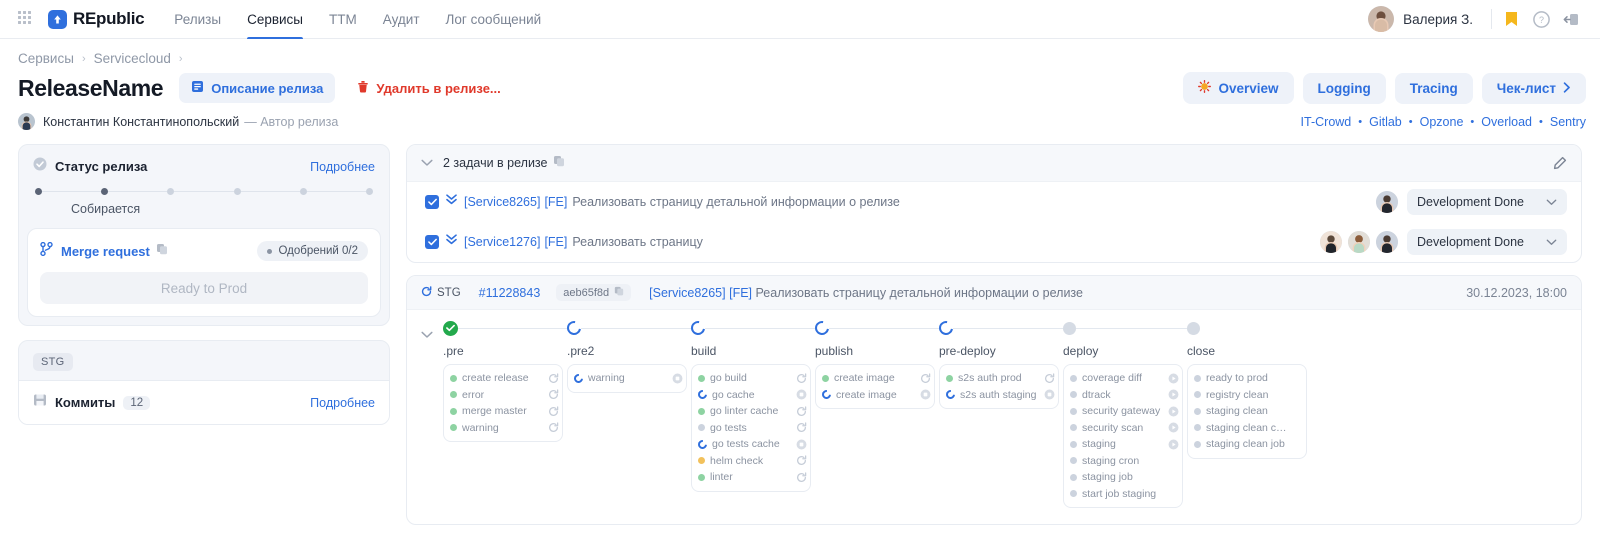  I want to click on task-key: [Service8265], so click(502, 202).